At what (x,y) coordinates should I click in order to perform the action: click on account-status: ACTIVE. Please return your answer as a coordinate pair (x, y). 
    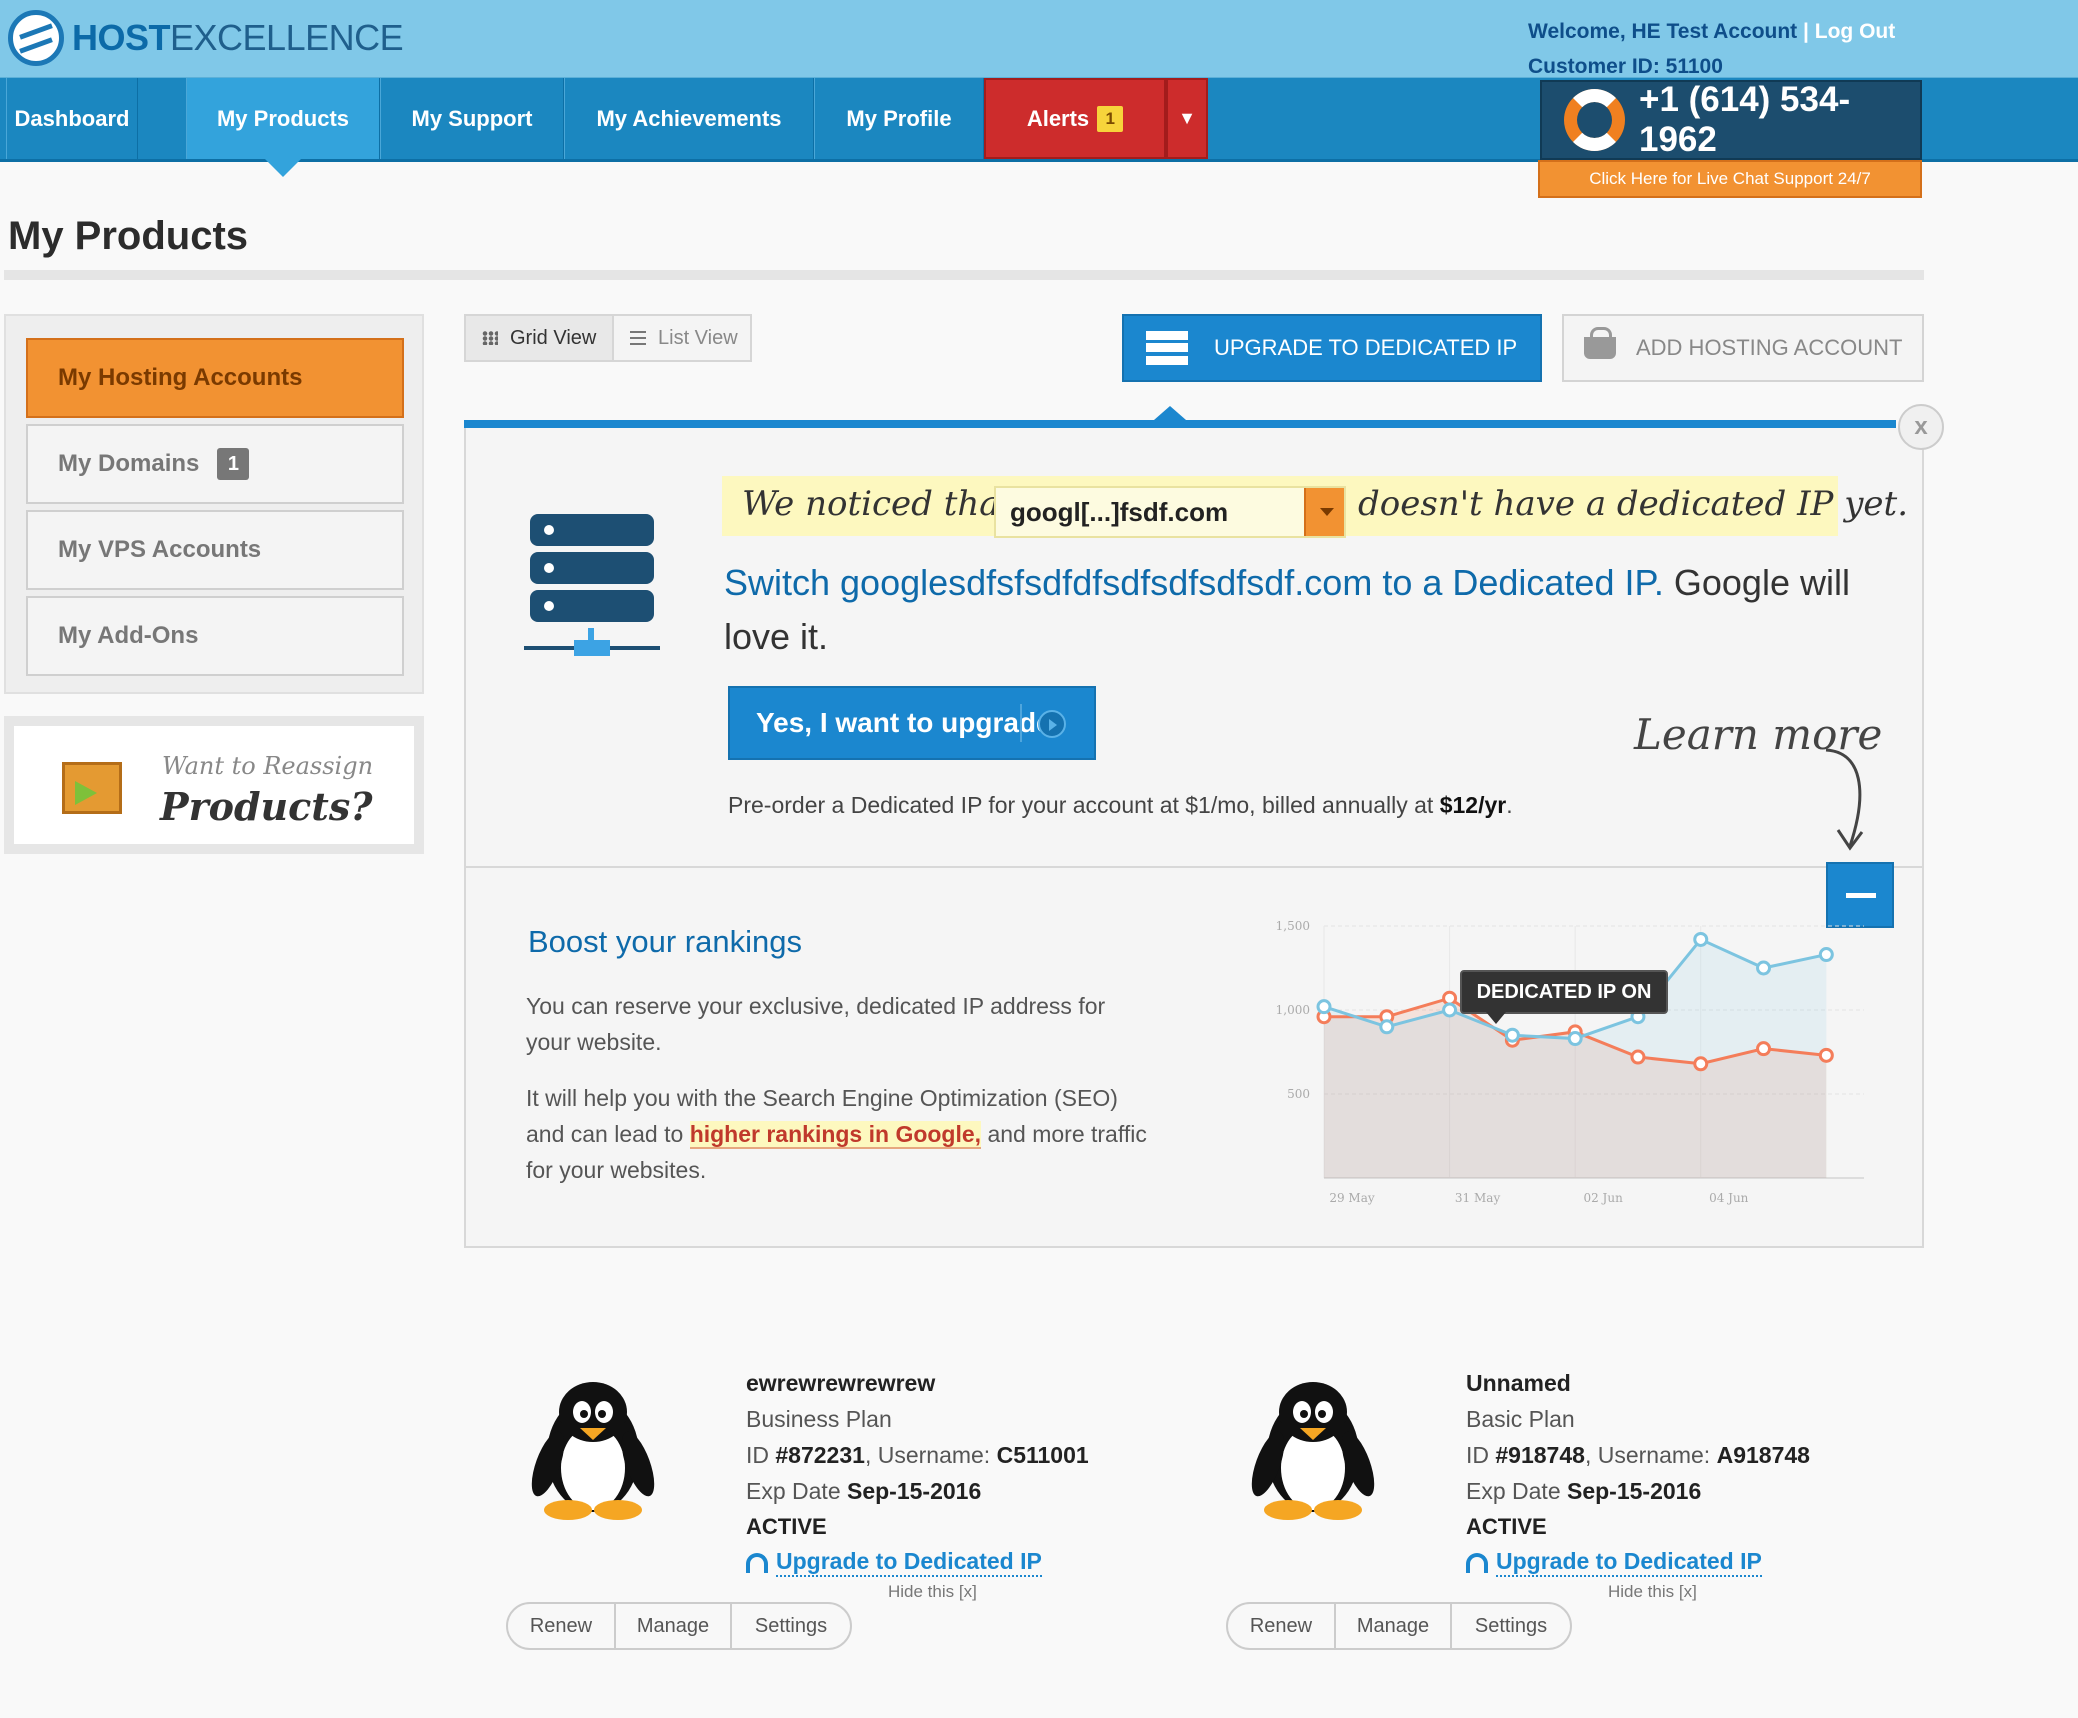
    Looking at the image, I should click on (1506, 1526).